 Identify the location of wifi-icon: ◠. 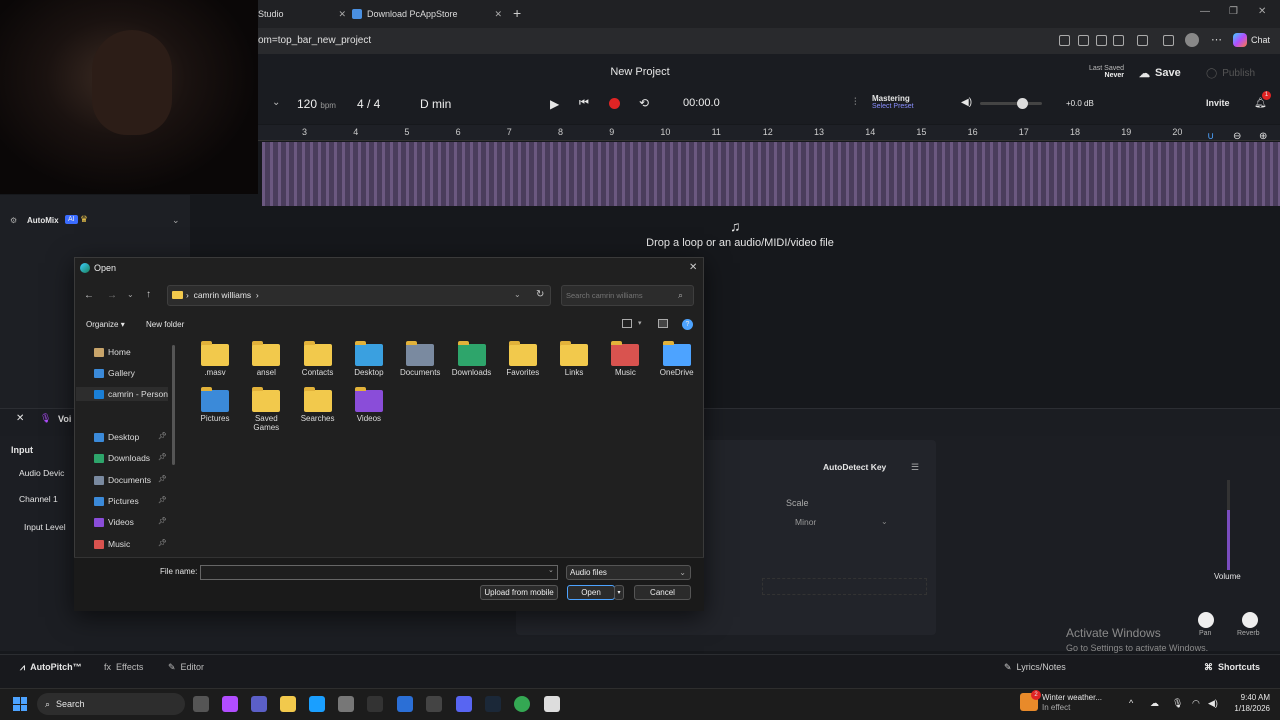
(1196, 703).